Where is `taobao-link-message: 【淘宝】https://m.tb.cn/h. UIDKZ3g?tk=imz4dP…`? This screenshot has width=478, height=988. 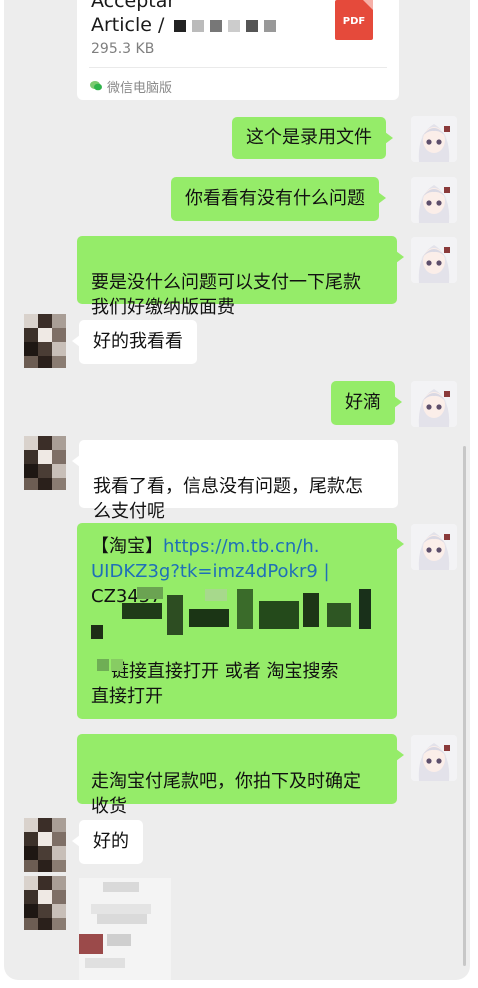
taobao-link-message: 【淘宝】https://m.tb.cn/h. UIDKZ3g?tk=imz4dP… is located at coordinates (240, 621).